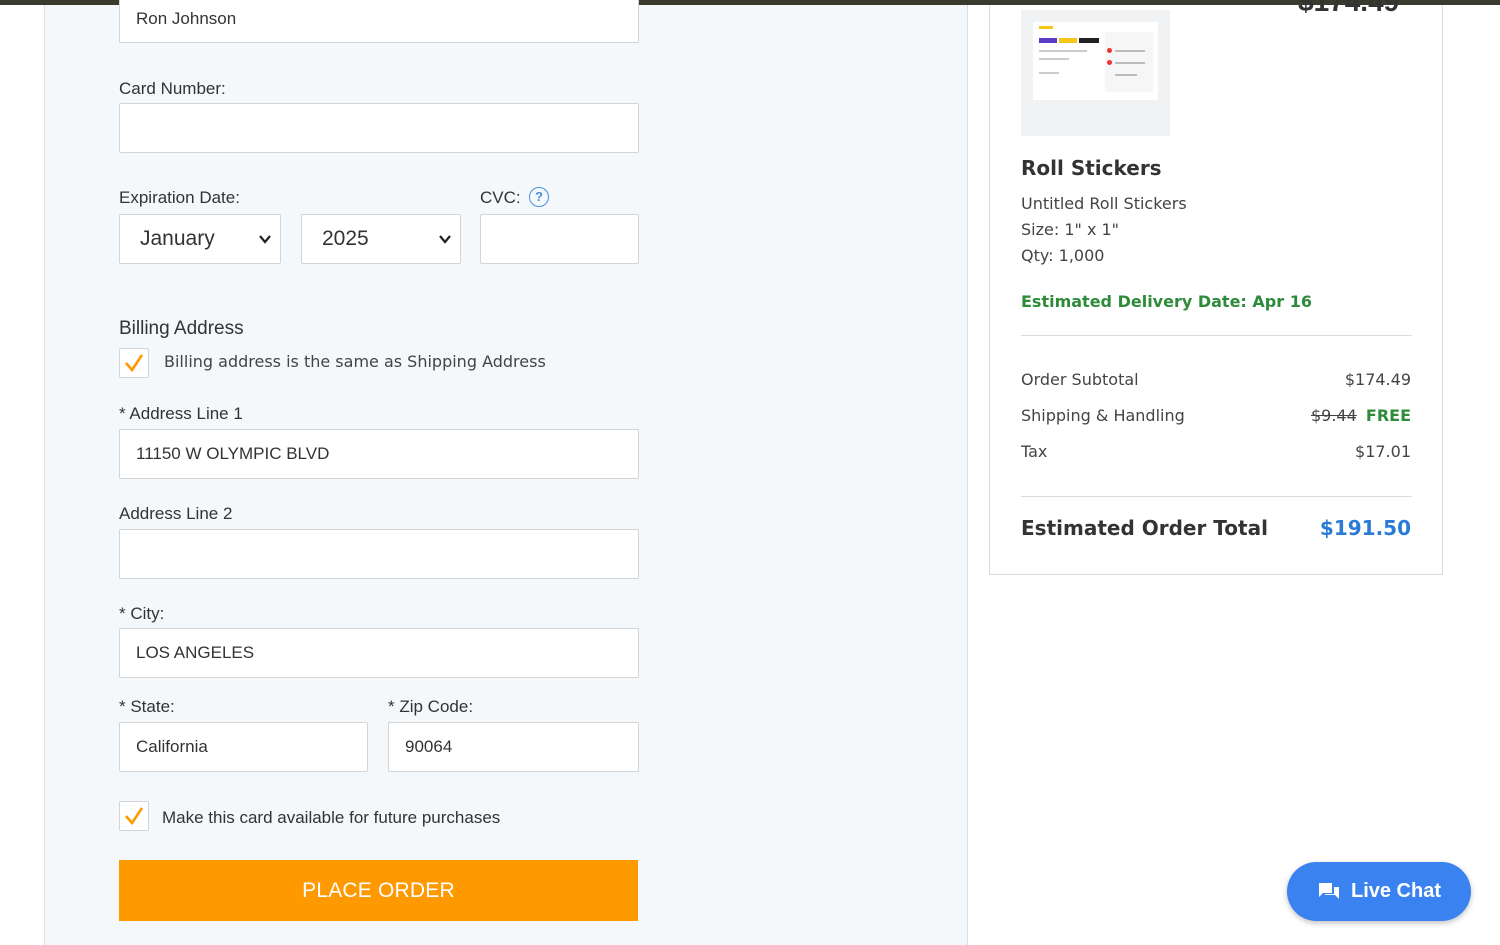 The width and height of the screenshot is (1500, 945). What do you see at coordinates (1091, 168) in the screenshot?
I see `product-title: Roll Stickers` at bounding box center [1091, 168].